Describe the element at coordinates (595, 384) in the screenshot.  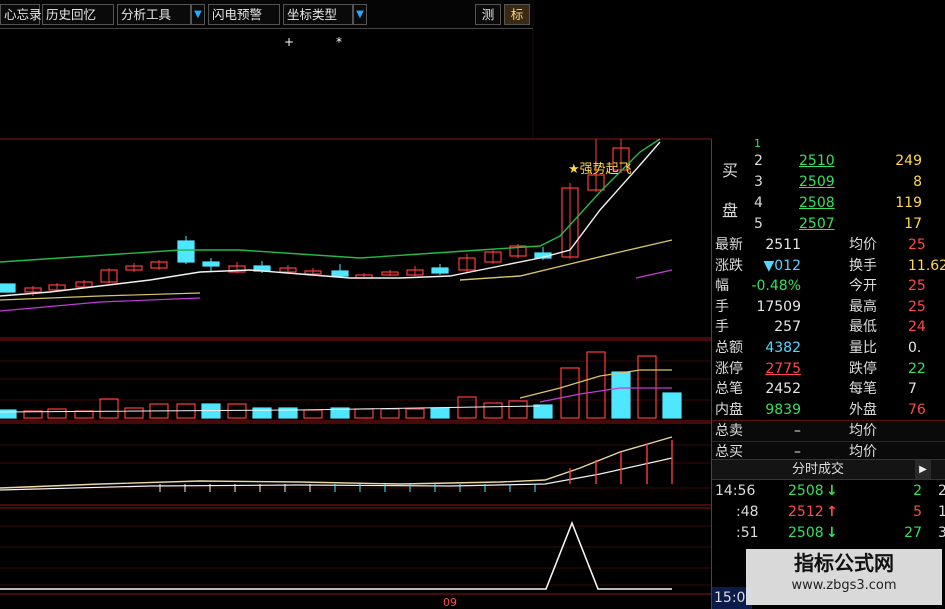
I see `volume-ma-yellow` at that location.